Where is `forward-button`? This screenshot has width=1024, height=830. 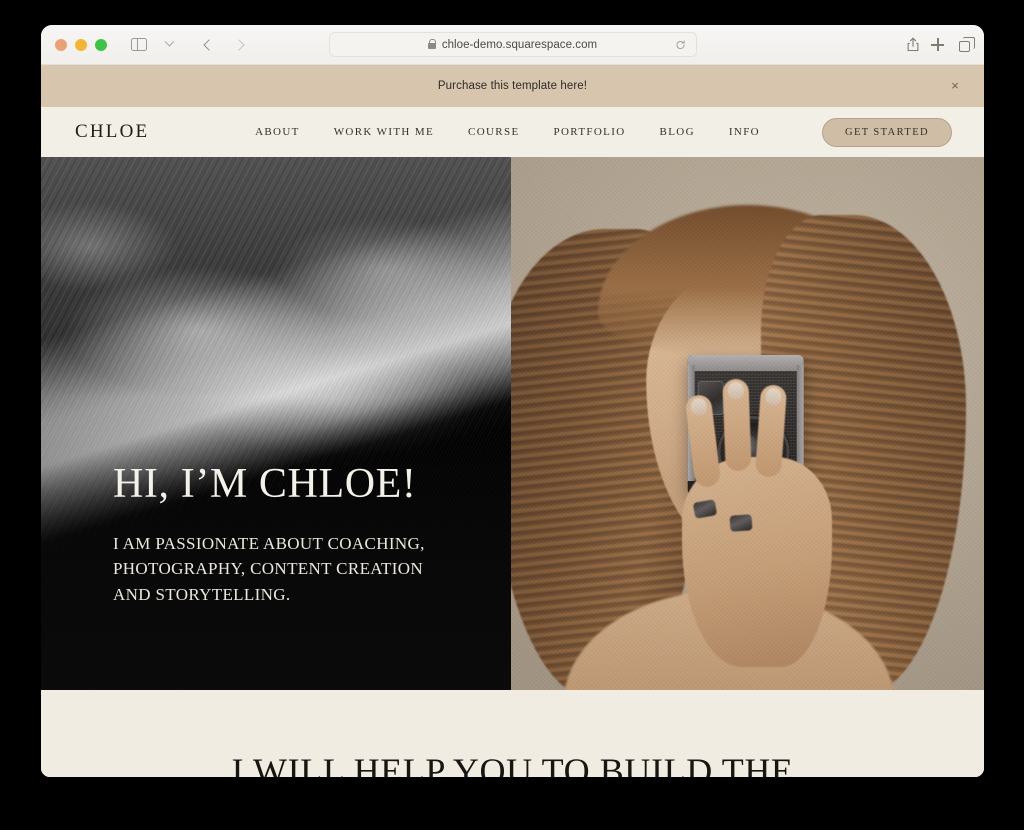 forward-button is located at coordinates (239, 45).